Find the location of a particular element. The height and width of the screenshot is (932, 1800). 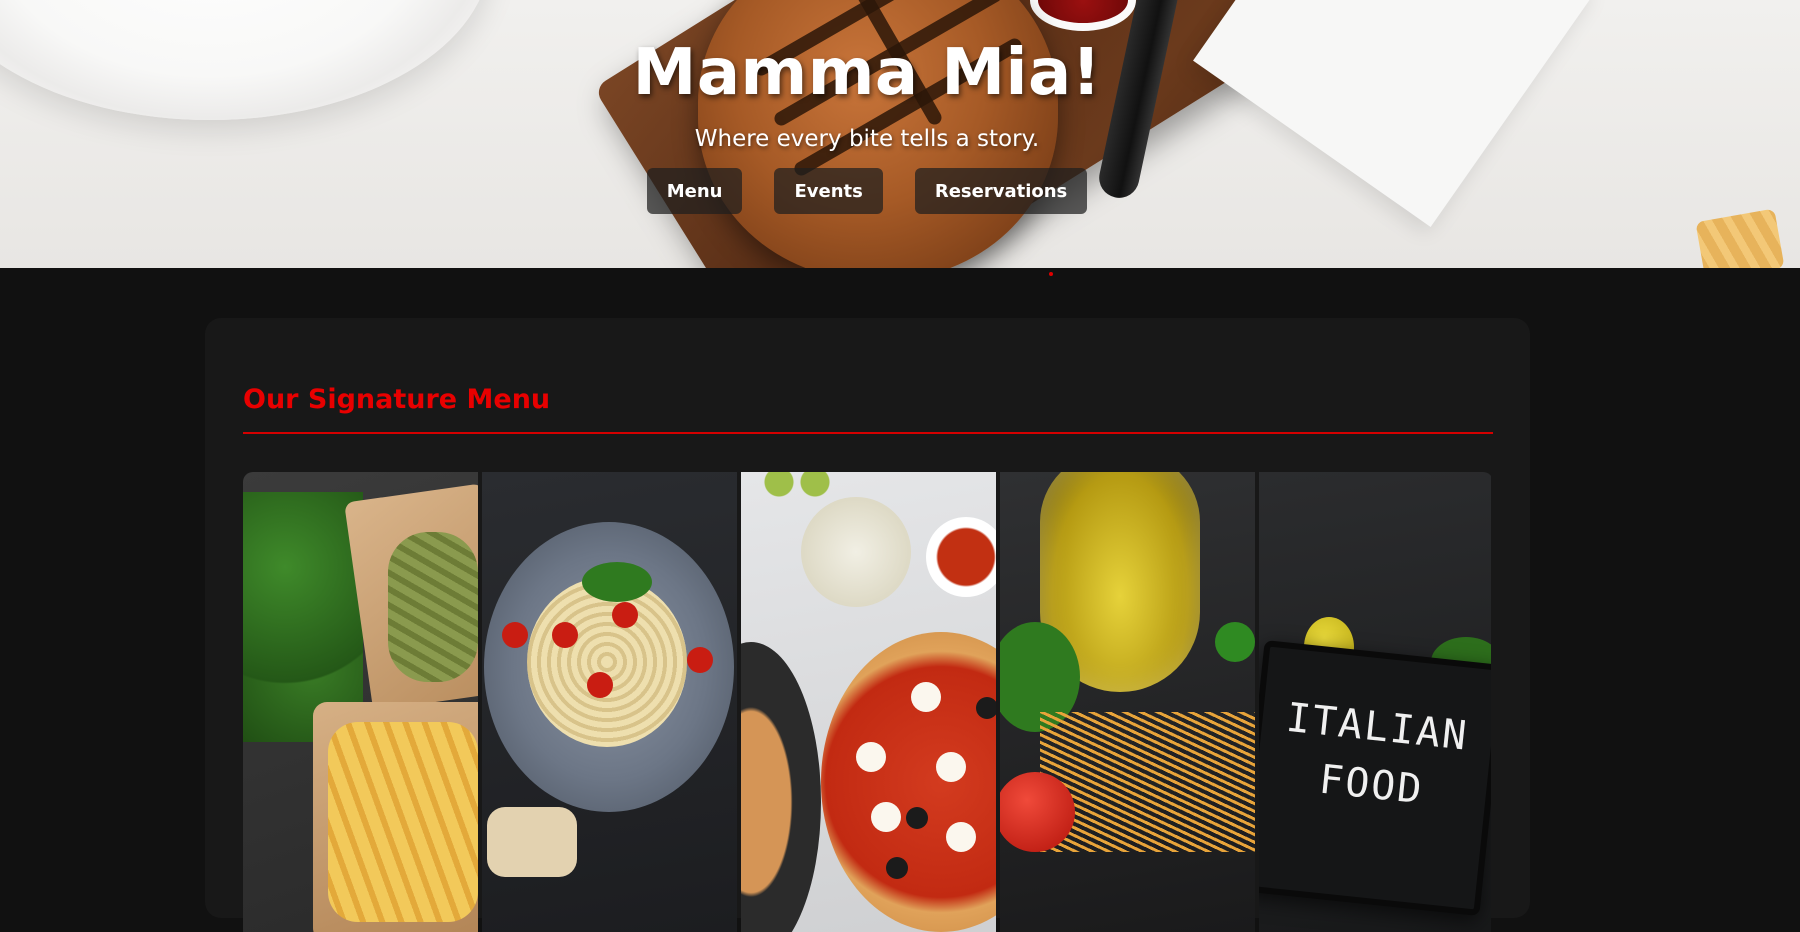

menu-section-heading: Our Signature Menu is located at coordinates (397, 399).